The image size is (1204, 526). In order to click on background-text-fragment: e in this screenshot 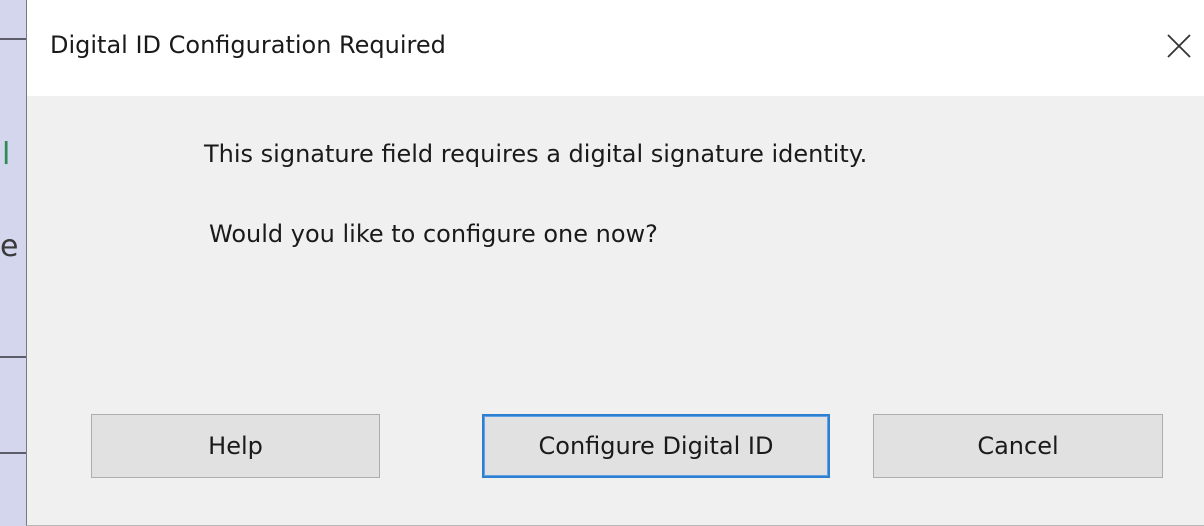, I will do `click(9, 246)`.